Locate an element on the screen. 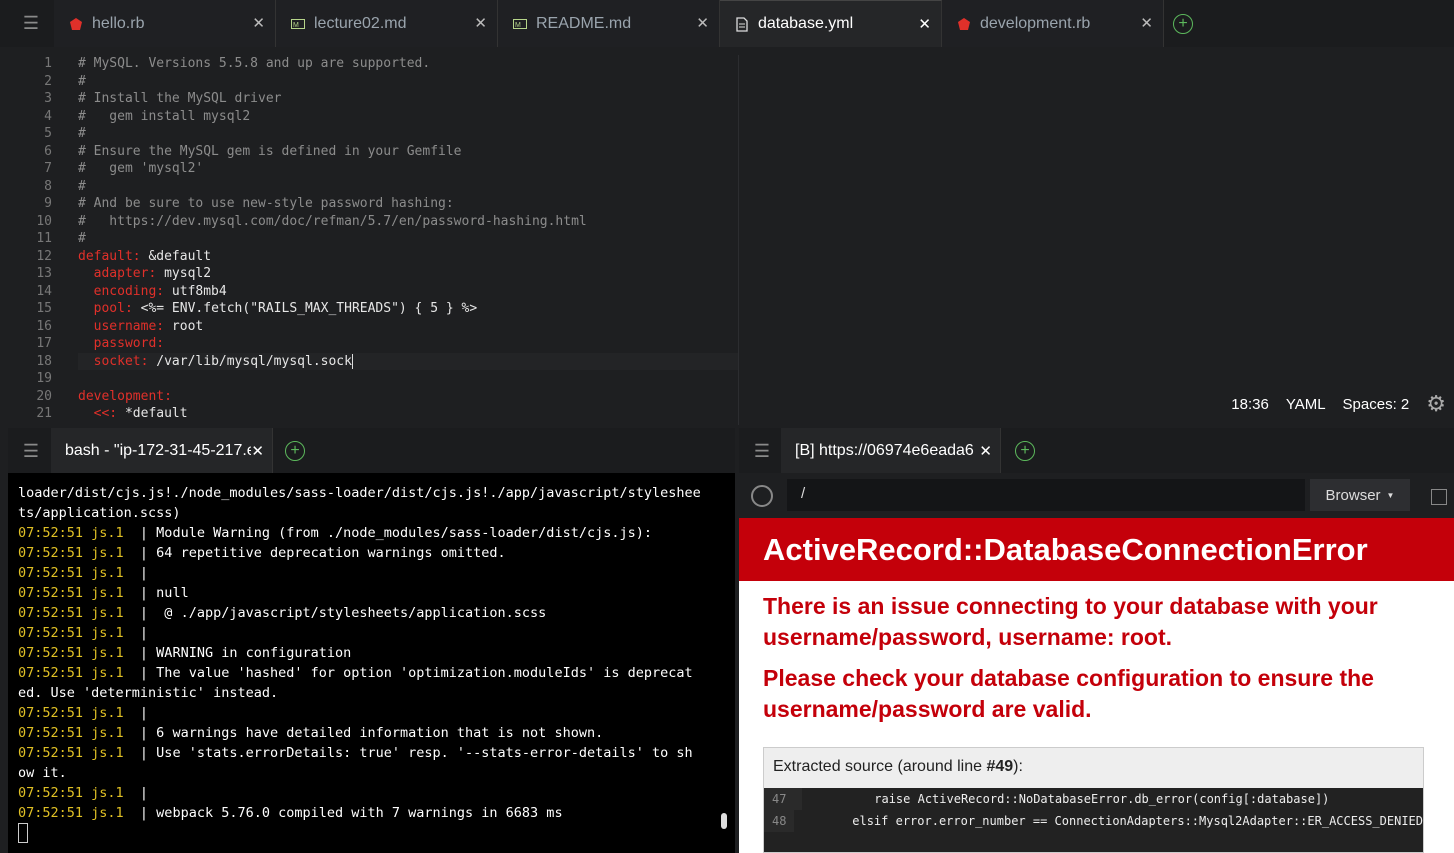 Image resolution: width=1454 pixels, height=853 pixels. line-number: 11 is located at coordinates (44, 238).